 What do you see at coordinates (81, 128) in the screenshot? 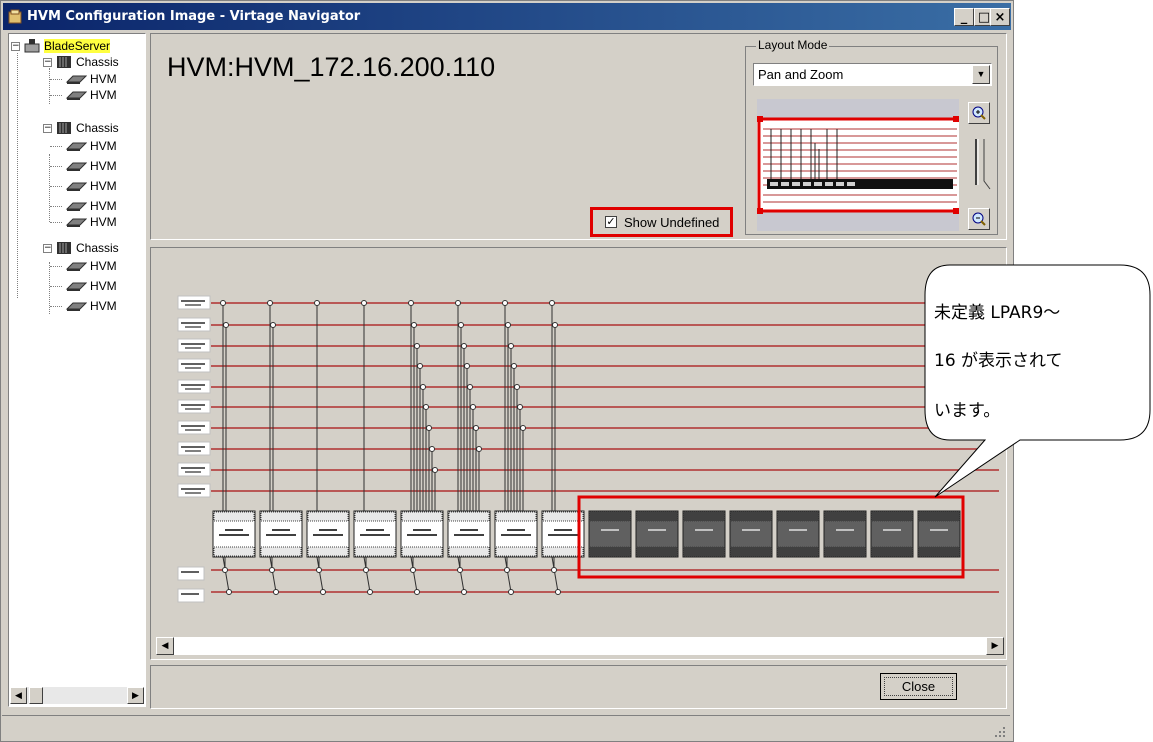
I see `tree-item-chassis-2: − Chassis` at bounding box center [81, 128].